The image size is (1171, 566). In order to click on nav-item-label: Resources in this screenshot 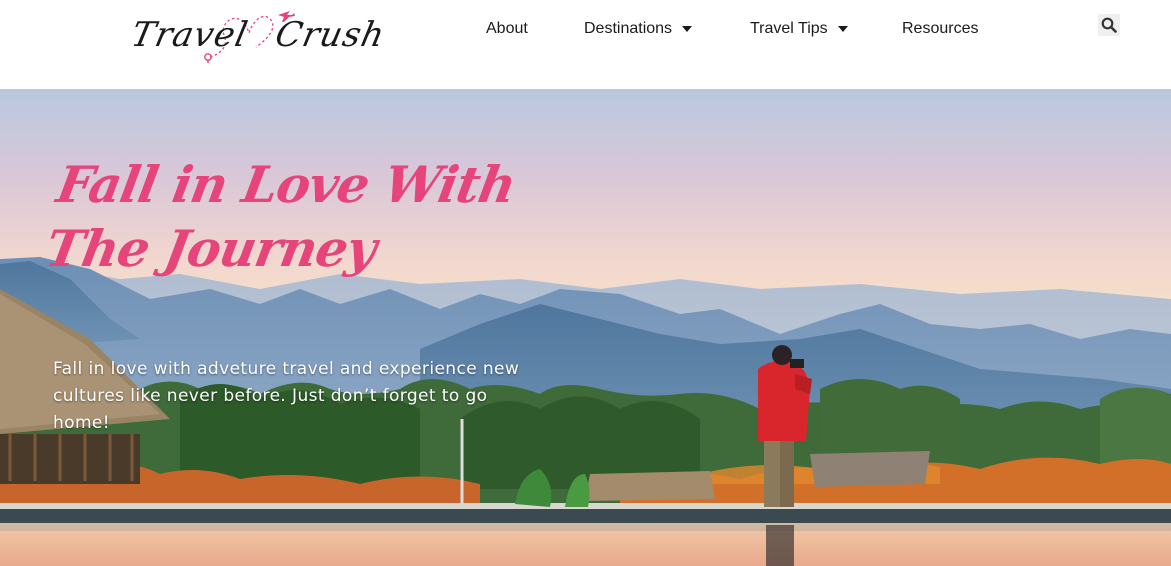, I will do `click(940, 28)`.